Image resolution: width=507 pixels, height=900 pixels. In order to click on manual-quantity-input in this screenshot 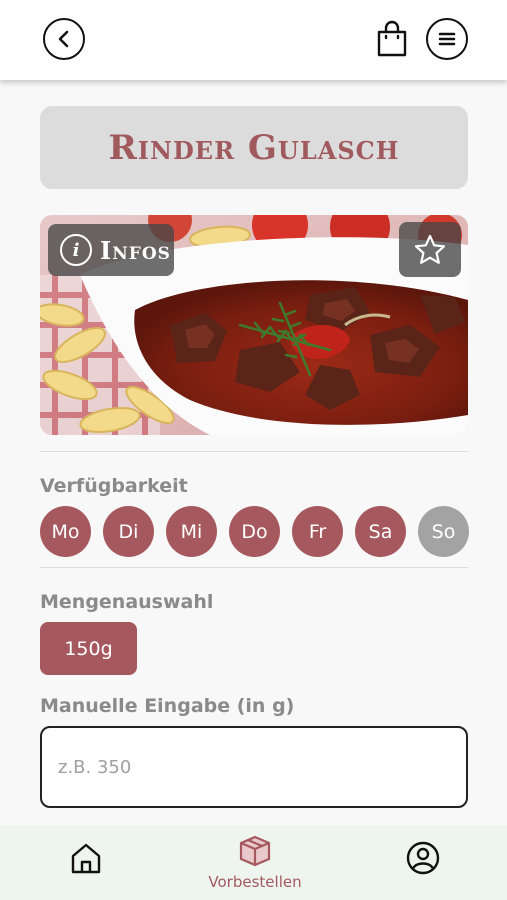, I will do `click(254, 767)`.